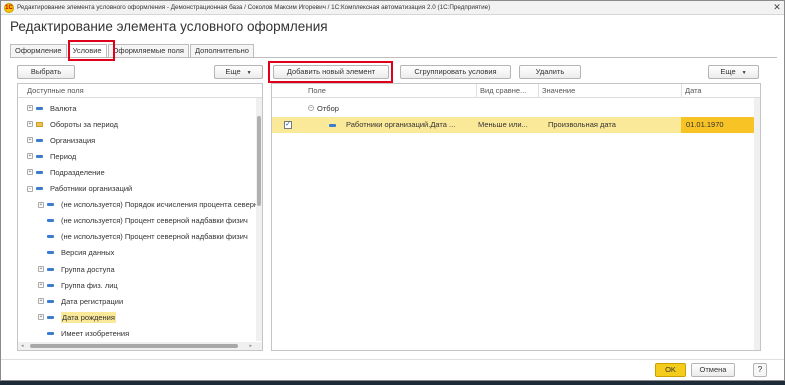  I want to click on folder-icon, so click(39, 124).